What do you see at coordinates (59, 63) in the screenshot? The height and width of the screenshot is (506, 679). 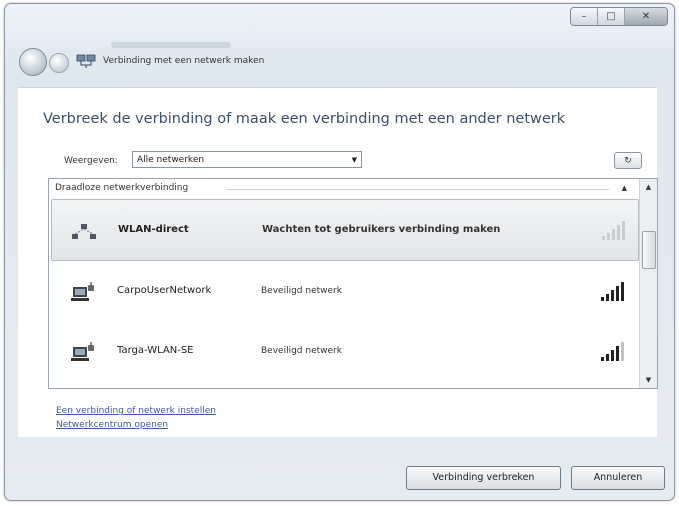 I see `forward-button` at bounding box center [59, 63].